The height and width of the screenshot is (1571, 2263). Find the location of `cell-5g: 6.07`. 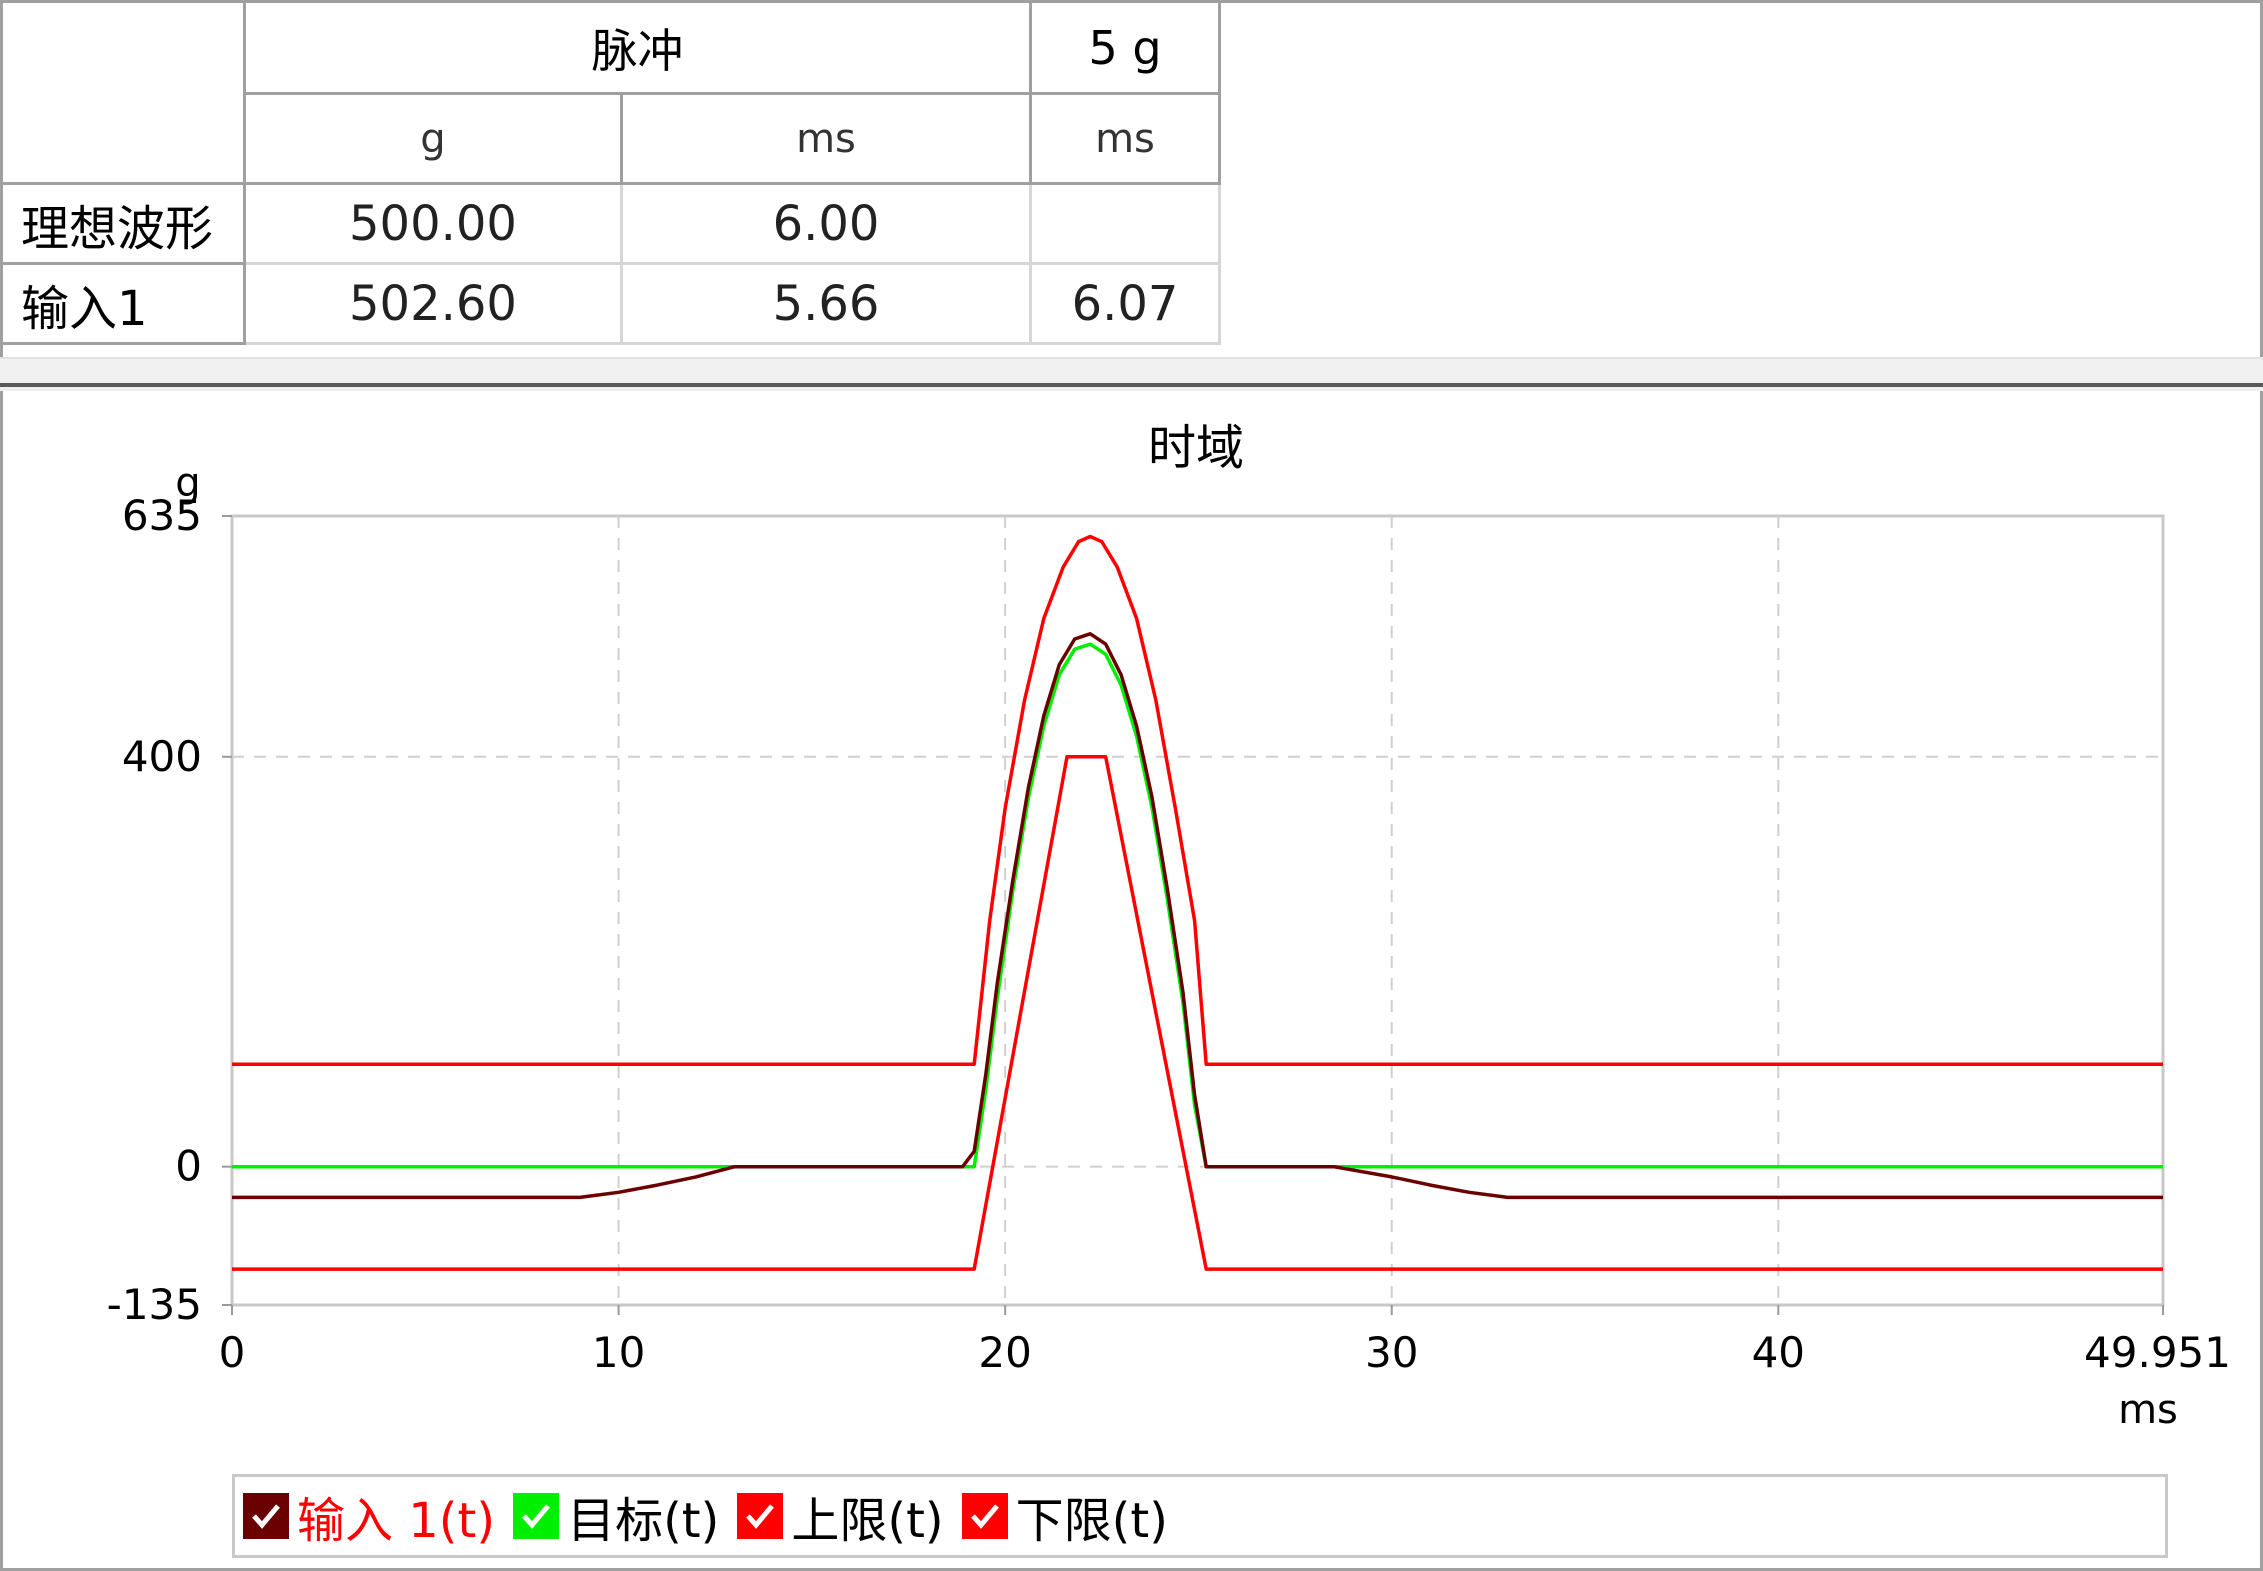

cell-5g: 6.07 is located at coordinates (1125, 303).